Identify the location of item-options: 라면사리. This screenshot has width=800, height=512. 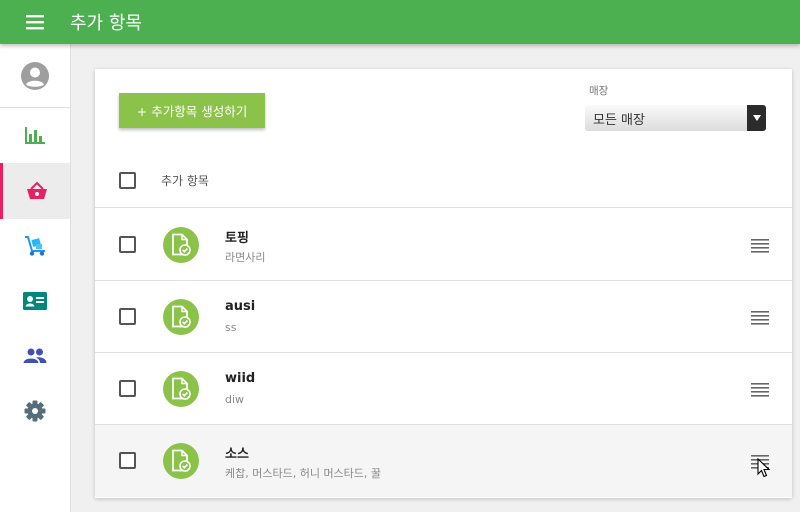
(245, 257).